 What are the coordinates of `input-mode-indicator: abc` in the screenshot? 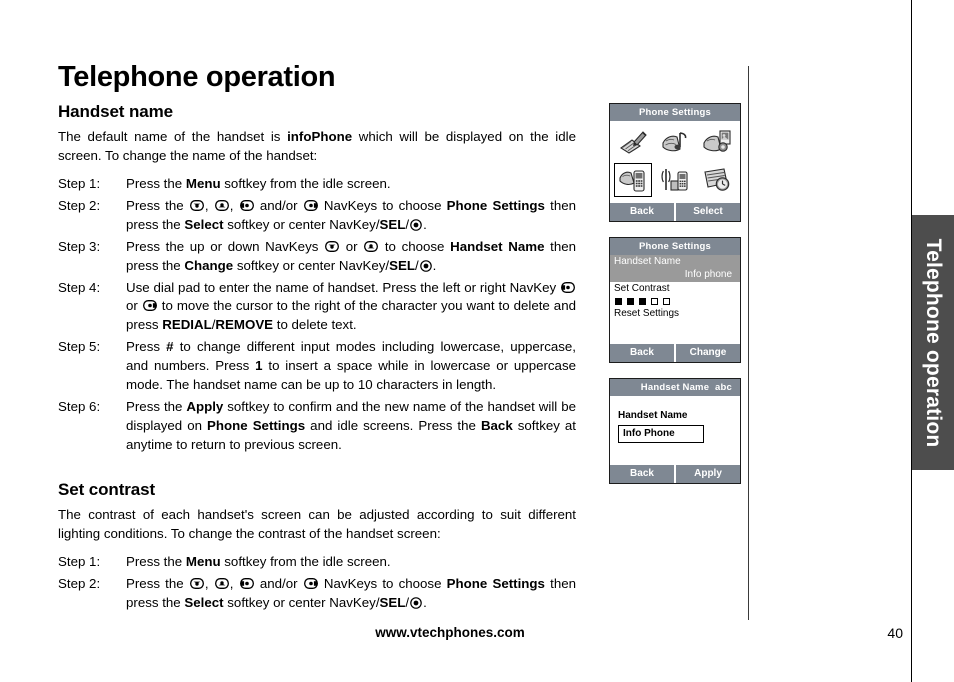 It's located at (723, 387).